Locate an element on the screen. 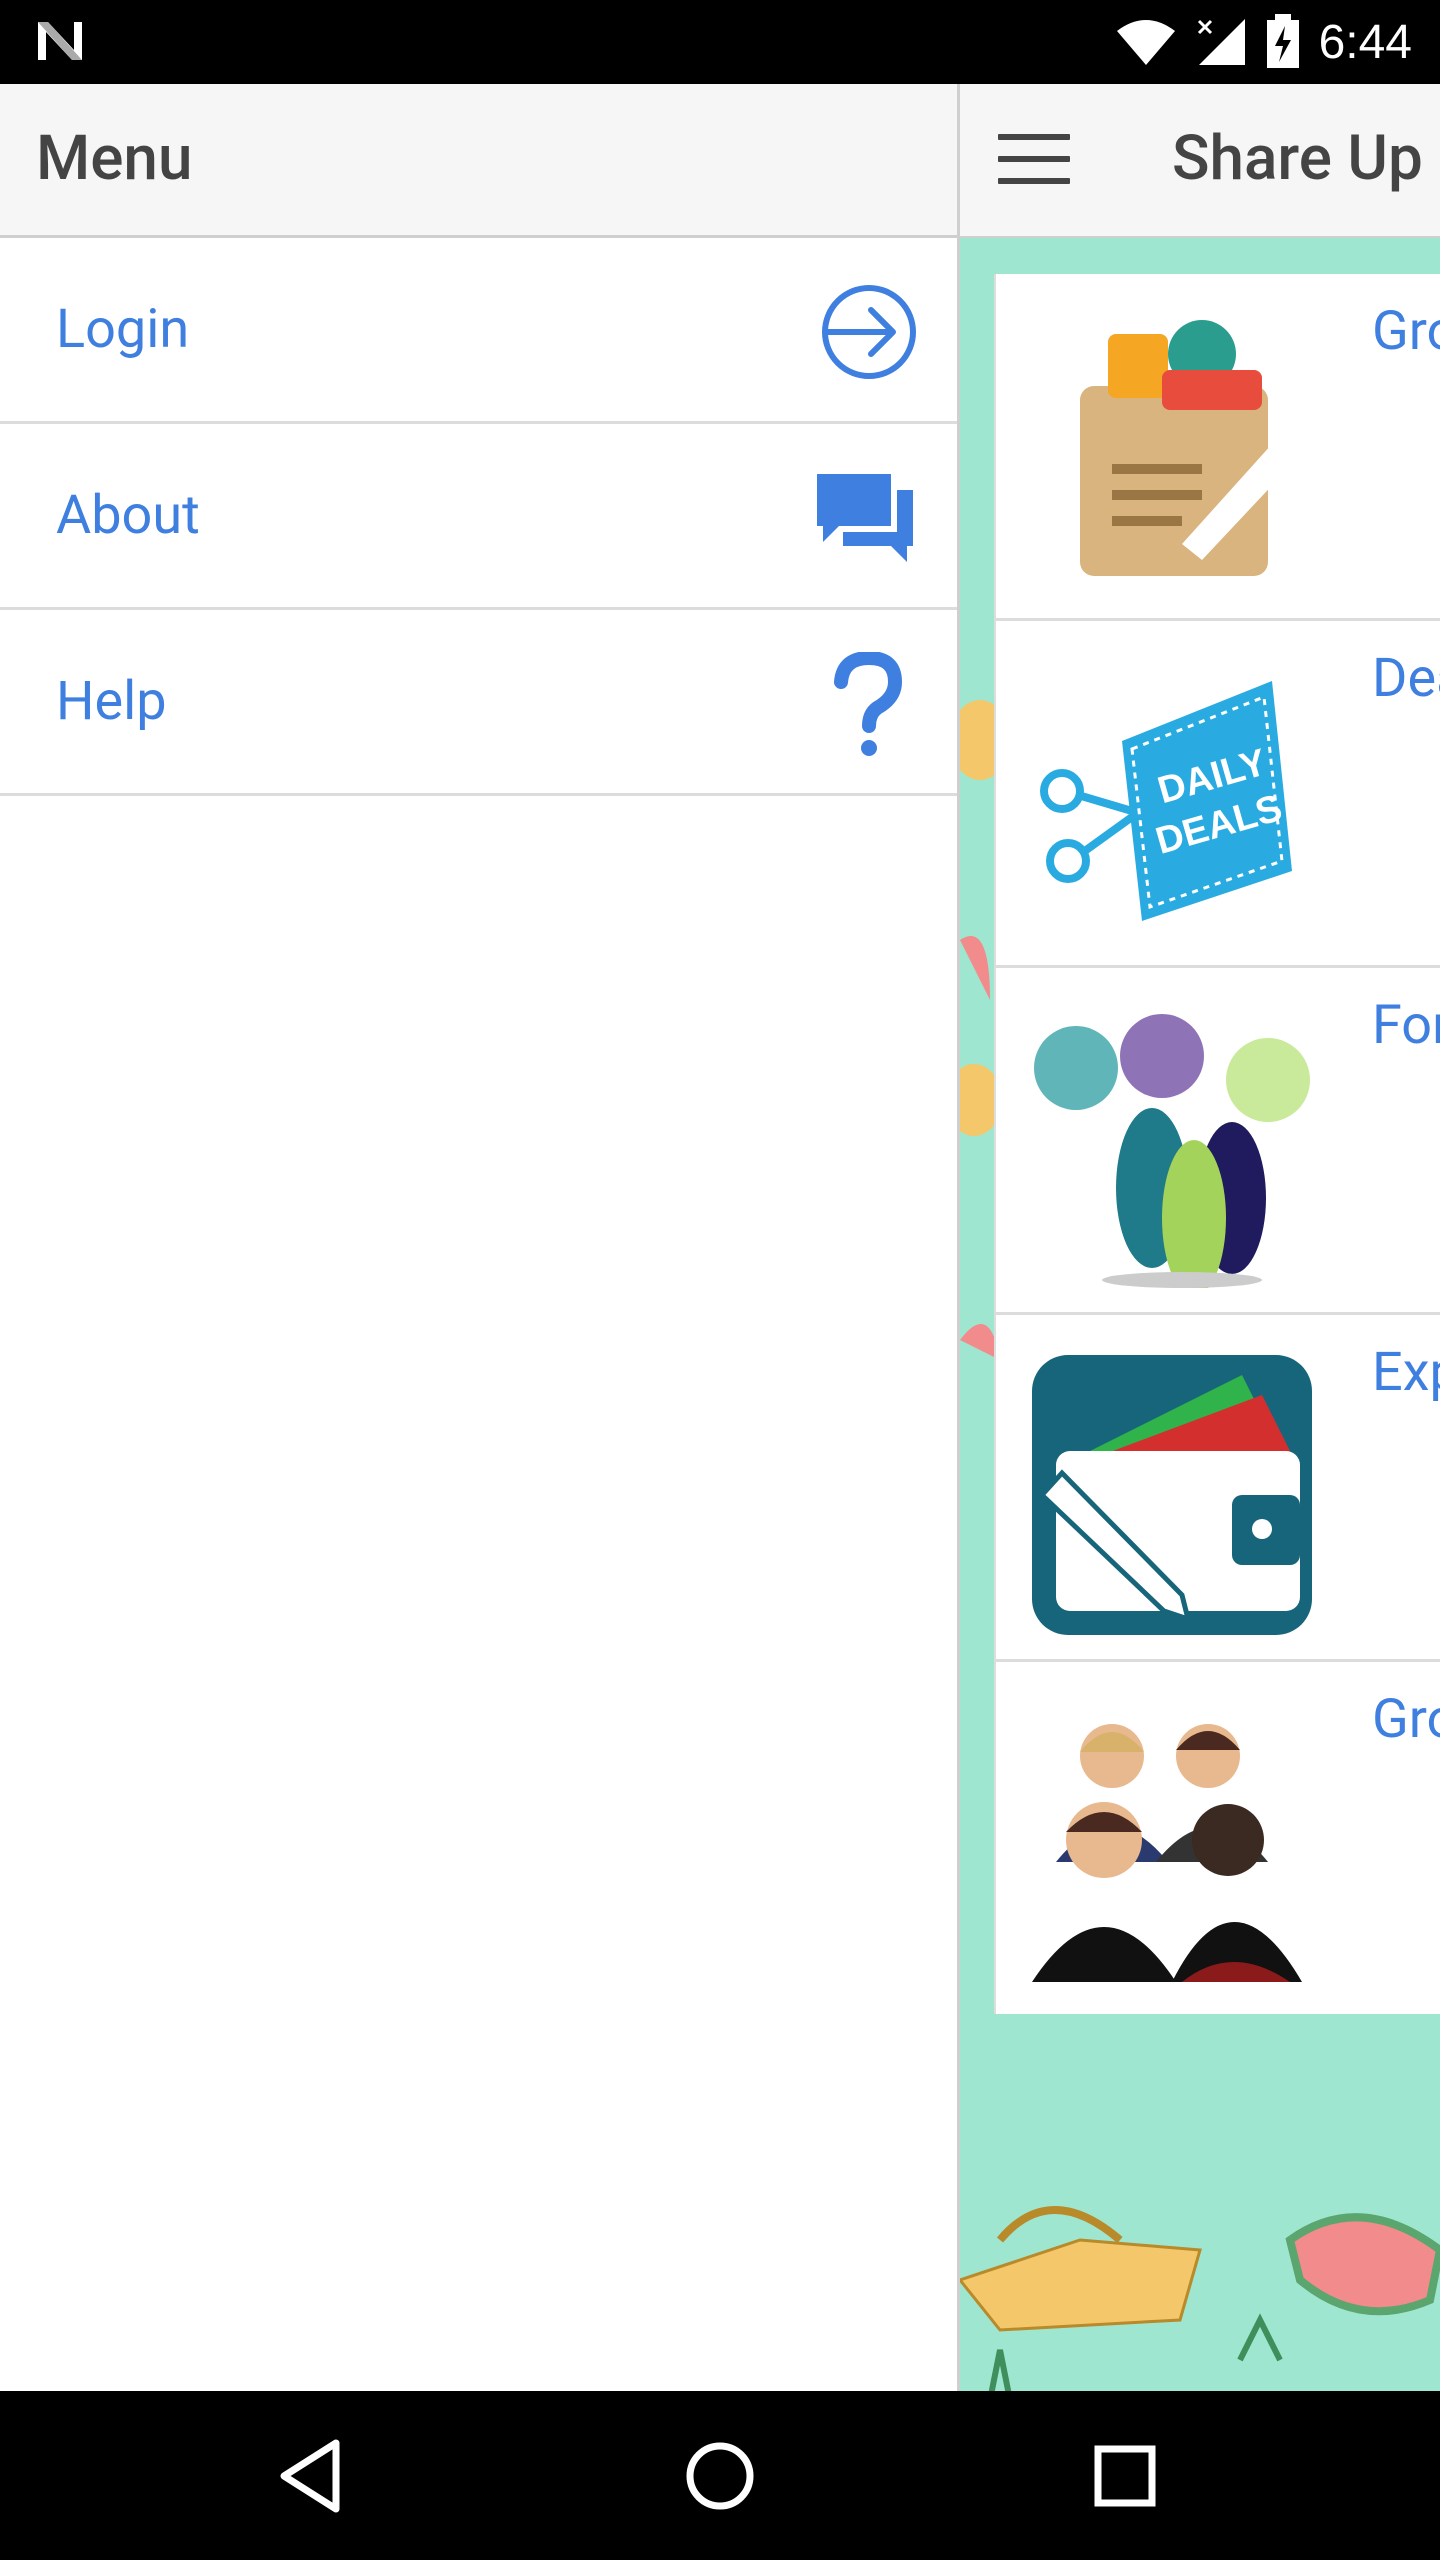 The height and width of the screenshot is (2560, 1440). menu-item-label: Help is located at coordinates (111, 701).